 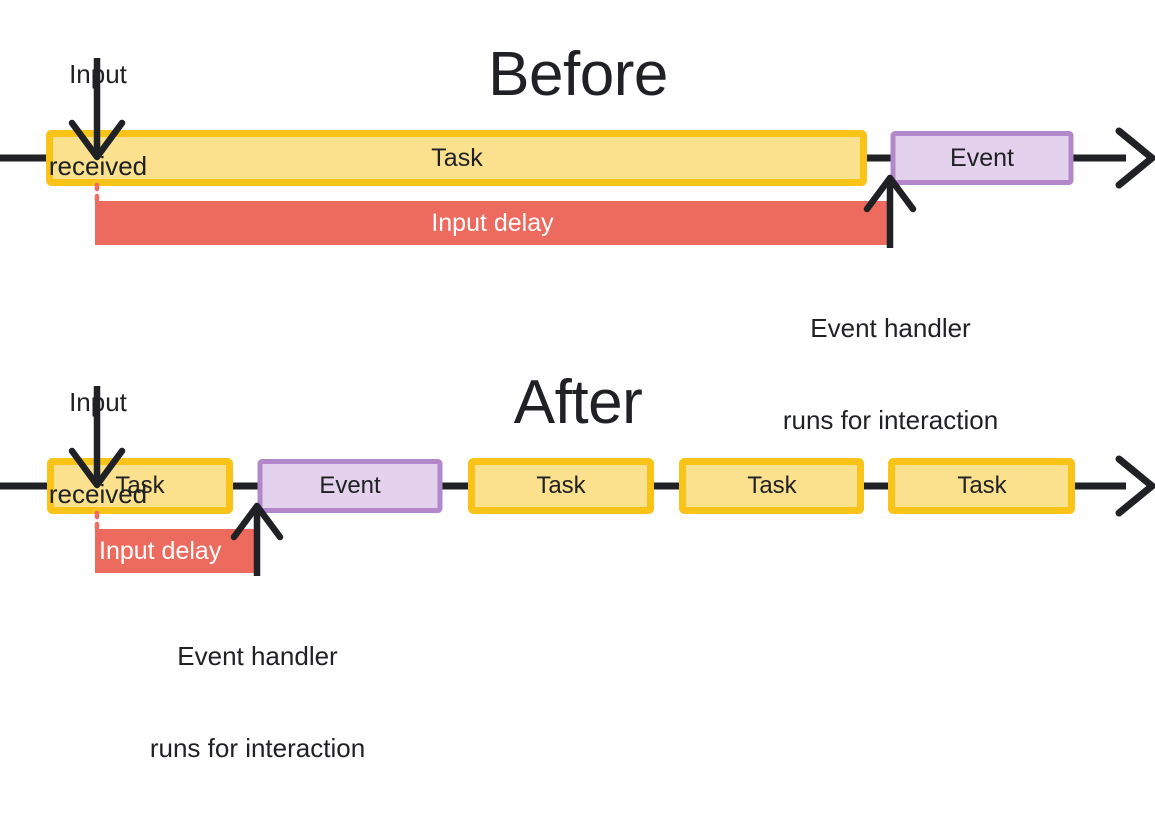 I want to click on after-event-handler-label: Event handler runs for interaction, so click(x=257, y=702).